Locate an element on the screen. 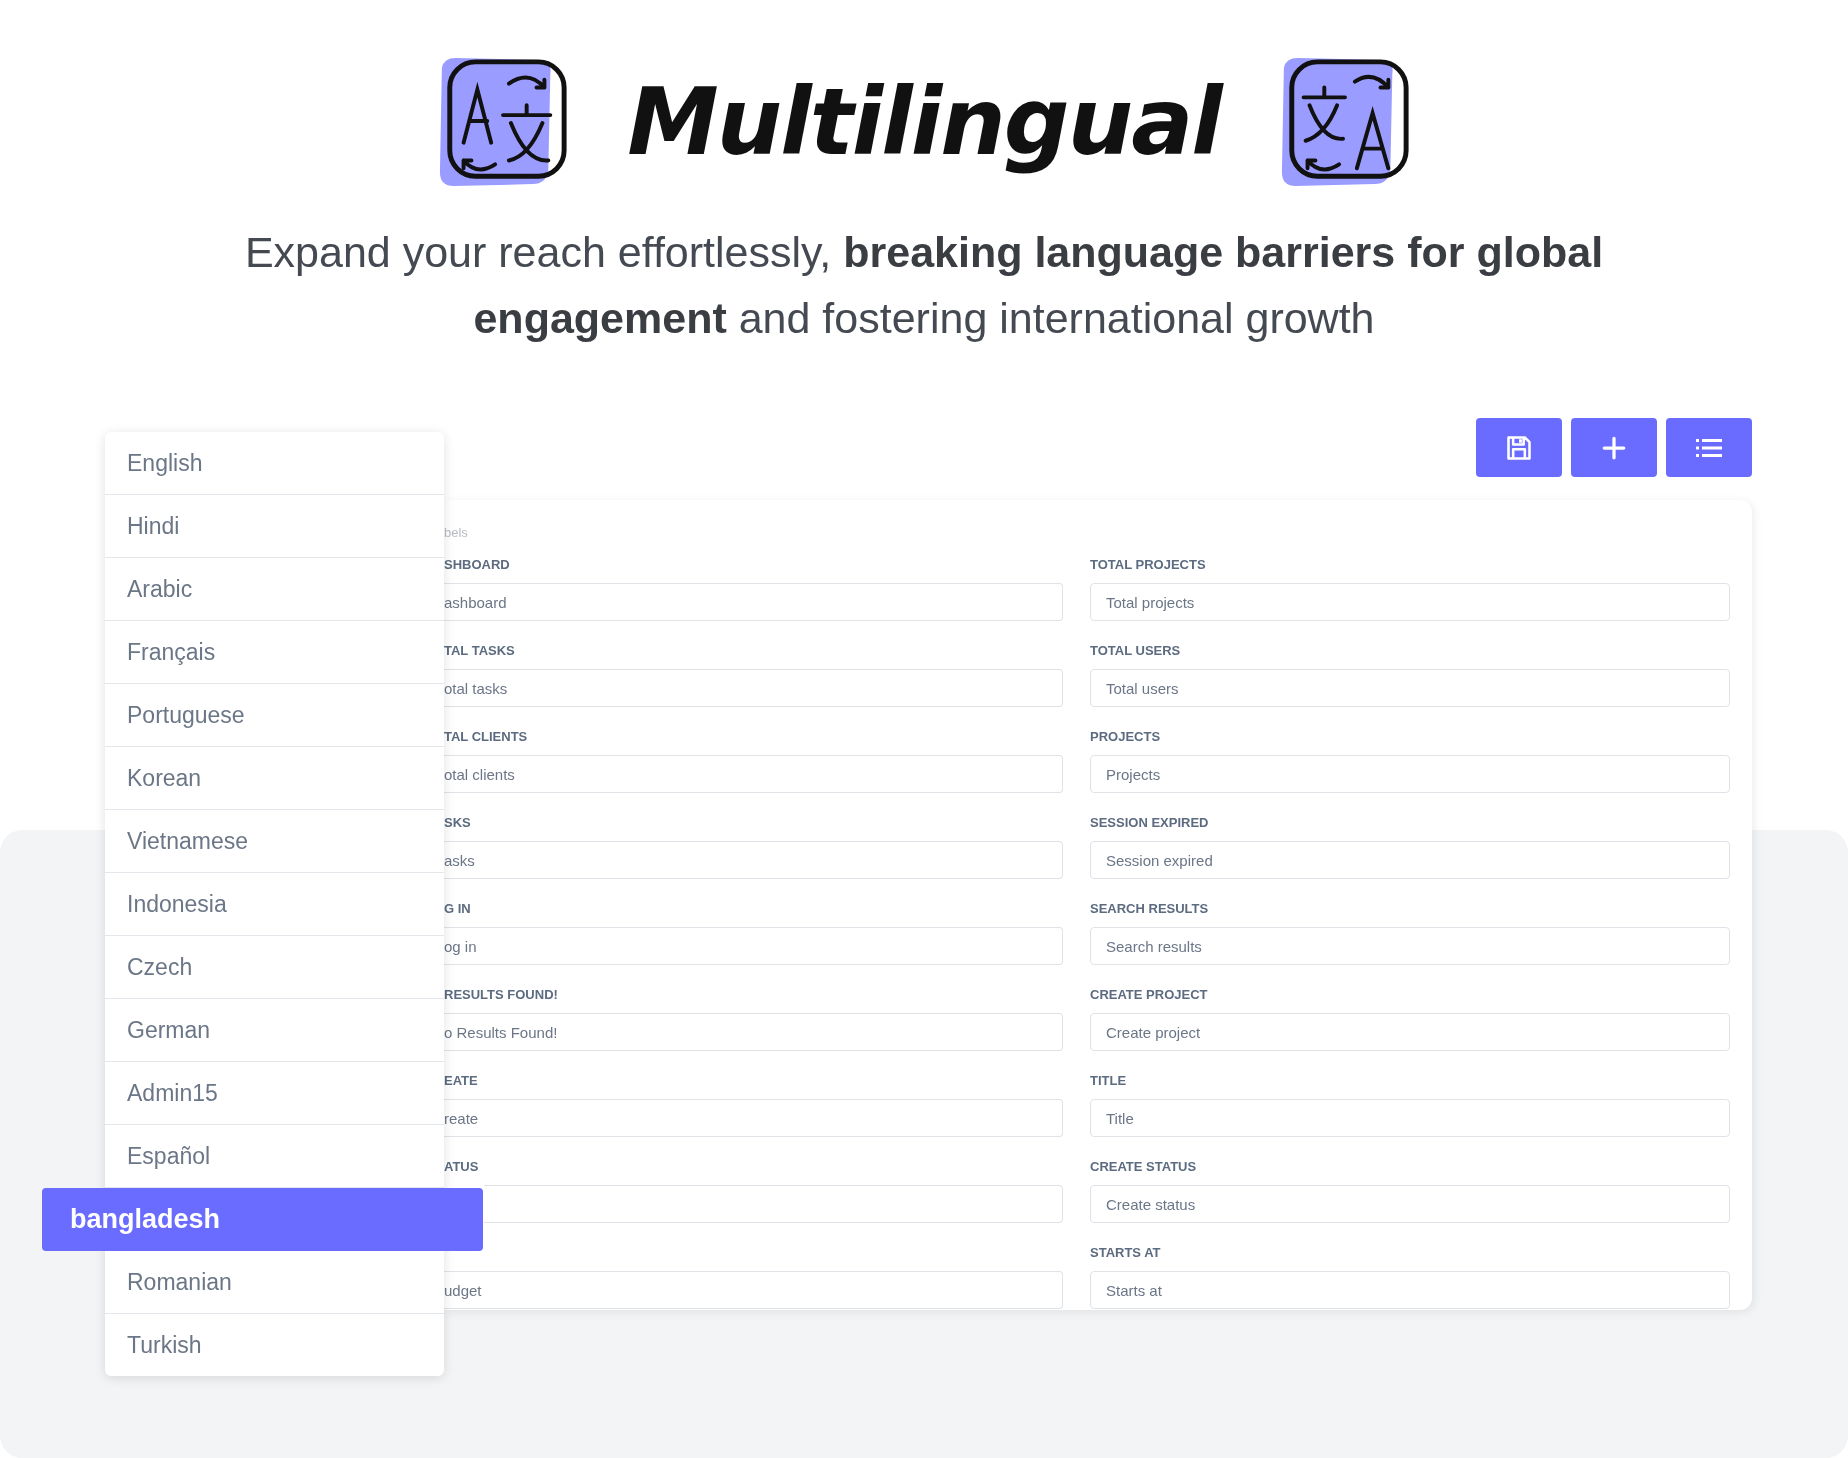 The height and width of the screenshot is (1458, 1848). field-label: SESSION EXPIRED is located at coordinates (1150, 823).